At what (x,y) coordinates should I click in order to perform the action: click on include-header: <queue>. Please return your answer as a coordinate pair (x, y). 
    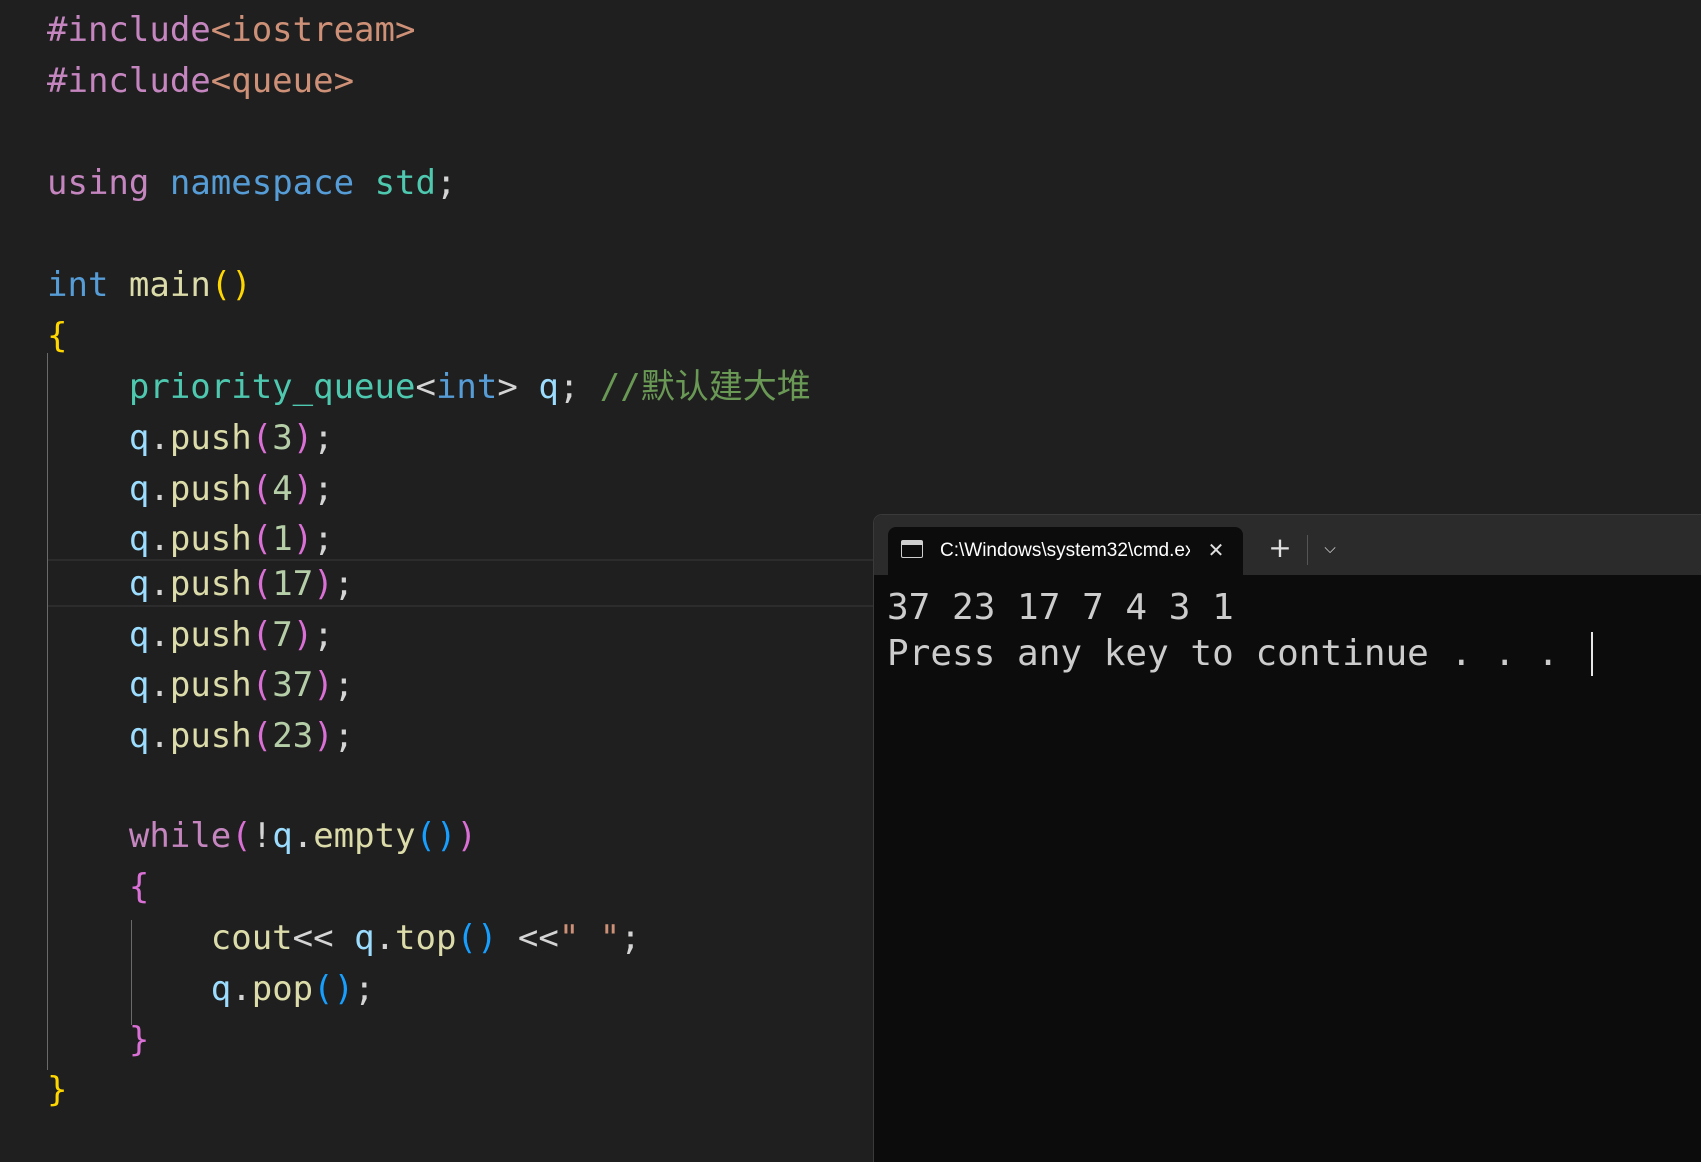
    Looking at the image, I should click on (282, 81).